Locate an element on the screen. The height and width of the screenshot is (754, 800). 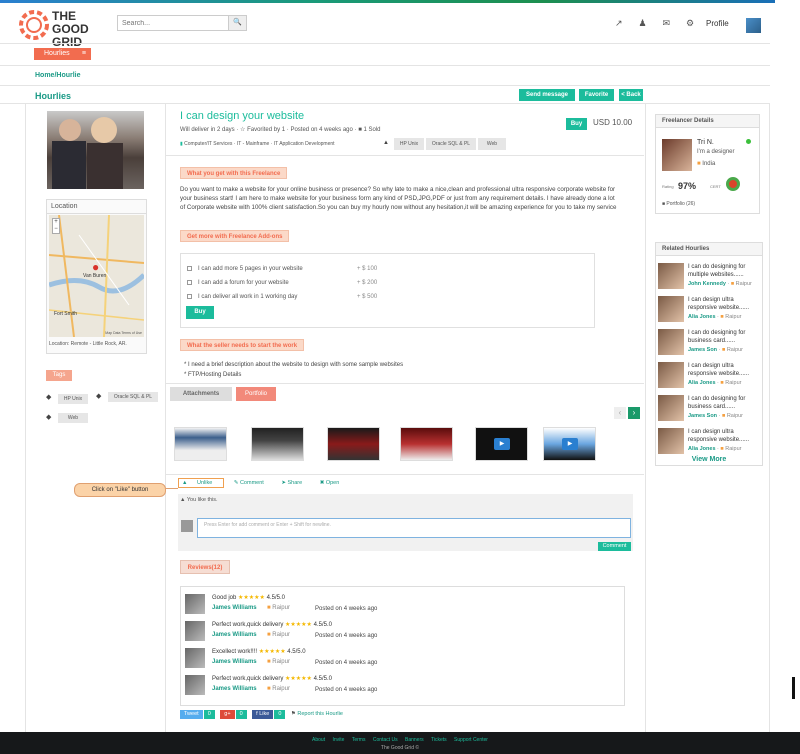
related-author-name: John Kennedy is located at coordinates (707, 284).